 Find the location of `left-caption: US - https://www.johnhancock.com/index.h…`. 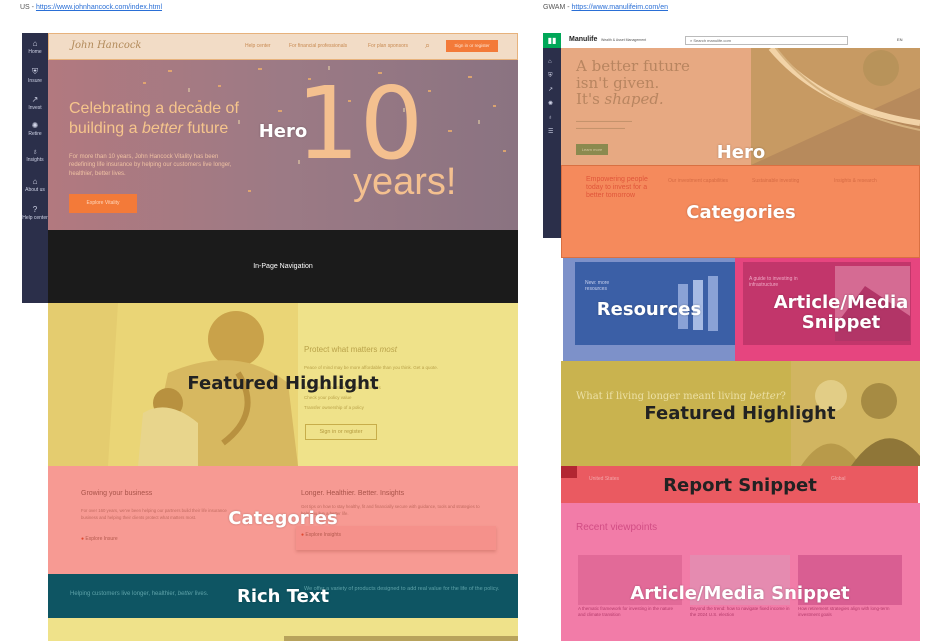

left-caption: US - https://www.johnhancock.com/index.h… is located at coordinates (91, 7).